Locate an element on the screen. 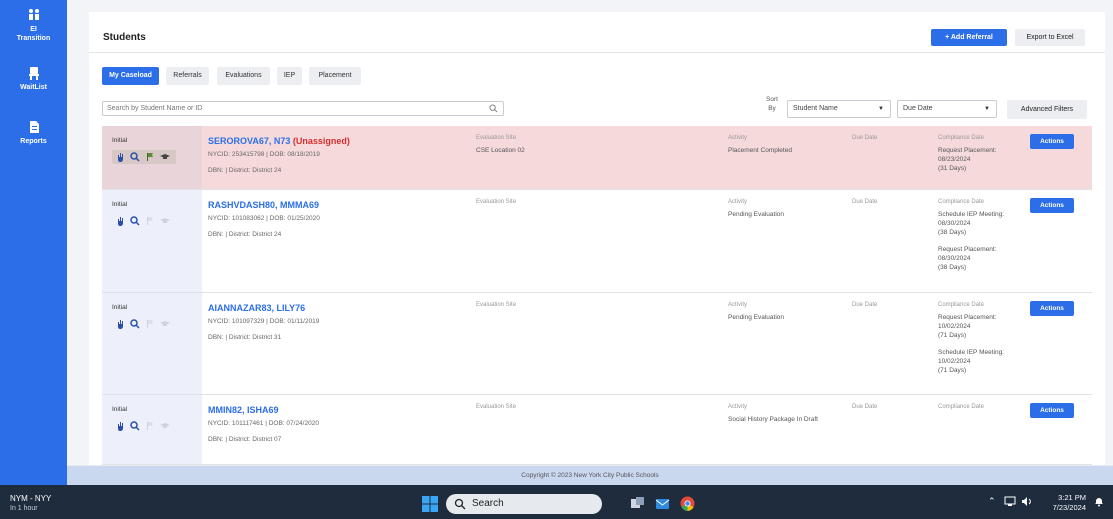 This screenshot has width=1113, height=519. student-name: SEROROVA67, N73 (Unassigned) is located at coordinates (279, 141).